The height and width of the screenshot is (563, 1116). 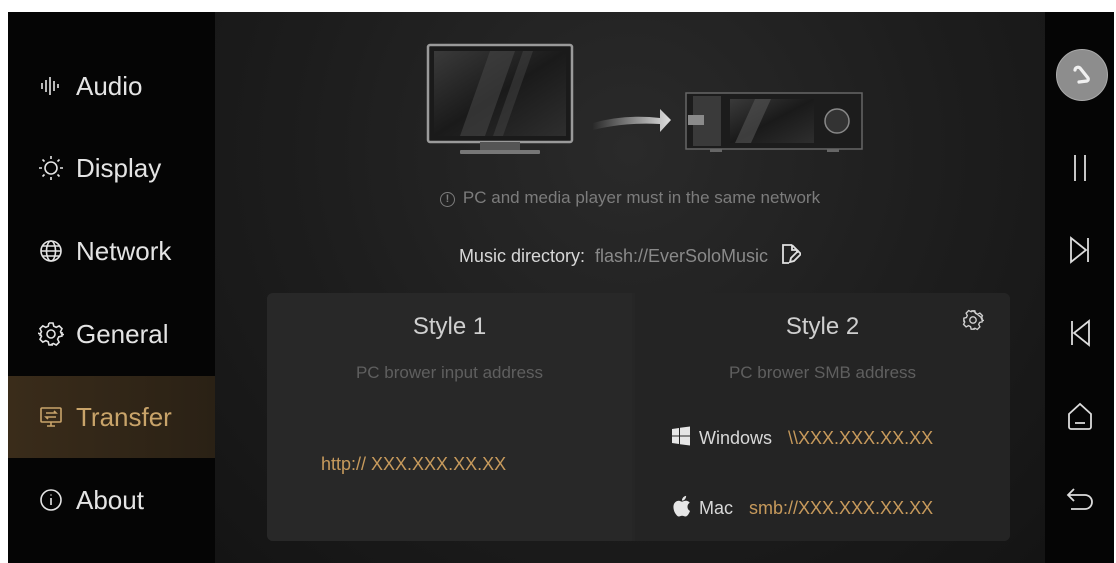 I want to click on pc-to-player-illustration, so click(x=644, y=98).